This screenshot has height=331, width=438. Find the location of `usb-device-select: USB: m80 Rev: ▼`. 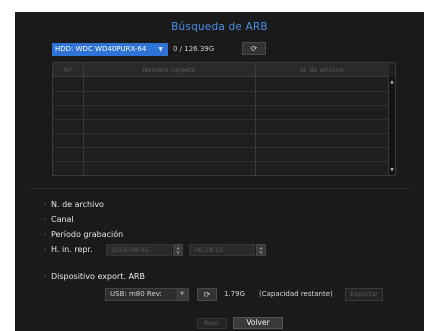

usb-device-select: USB: m80 Rev: ▼ is located at coordinates (147, 294).